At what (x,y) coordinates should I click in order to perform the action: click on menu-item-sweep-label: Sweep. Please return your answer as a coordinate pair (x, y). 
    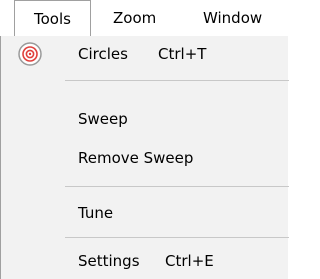
    Looking at the image, I should click on (103, 119).